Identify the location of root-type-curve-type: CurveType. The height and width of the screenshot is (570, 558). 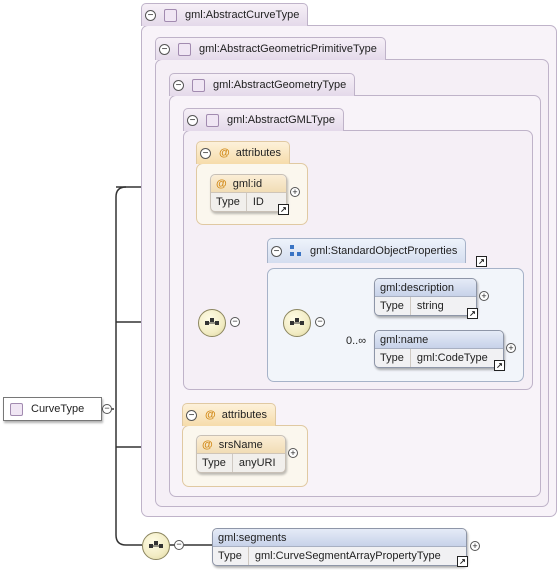
(52, 409).